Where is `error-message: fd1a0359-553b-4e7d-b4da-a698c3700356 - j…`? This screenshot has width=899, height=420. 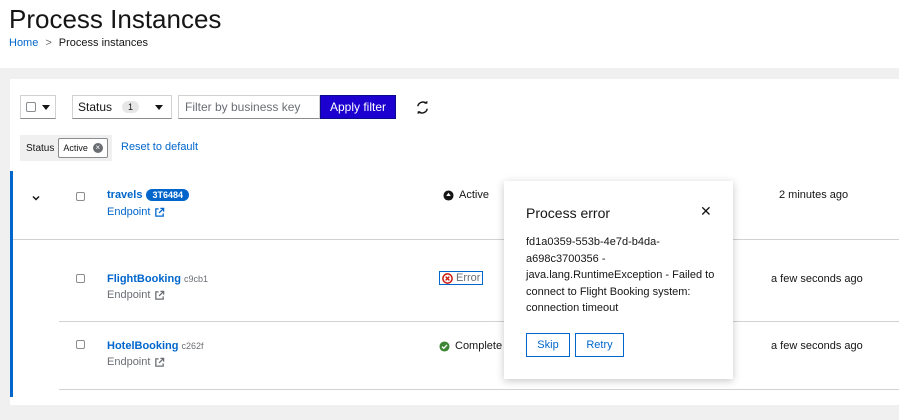 error-message: fd1a0359-553b-4e7d-b4da-a698c3700356 - j… is located at coordinates (620, 275).